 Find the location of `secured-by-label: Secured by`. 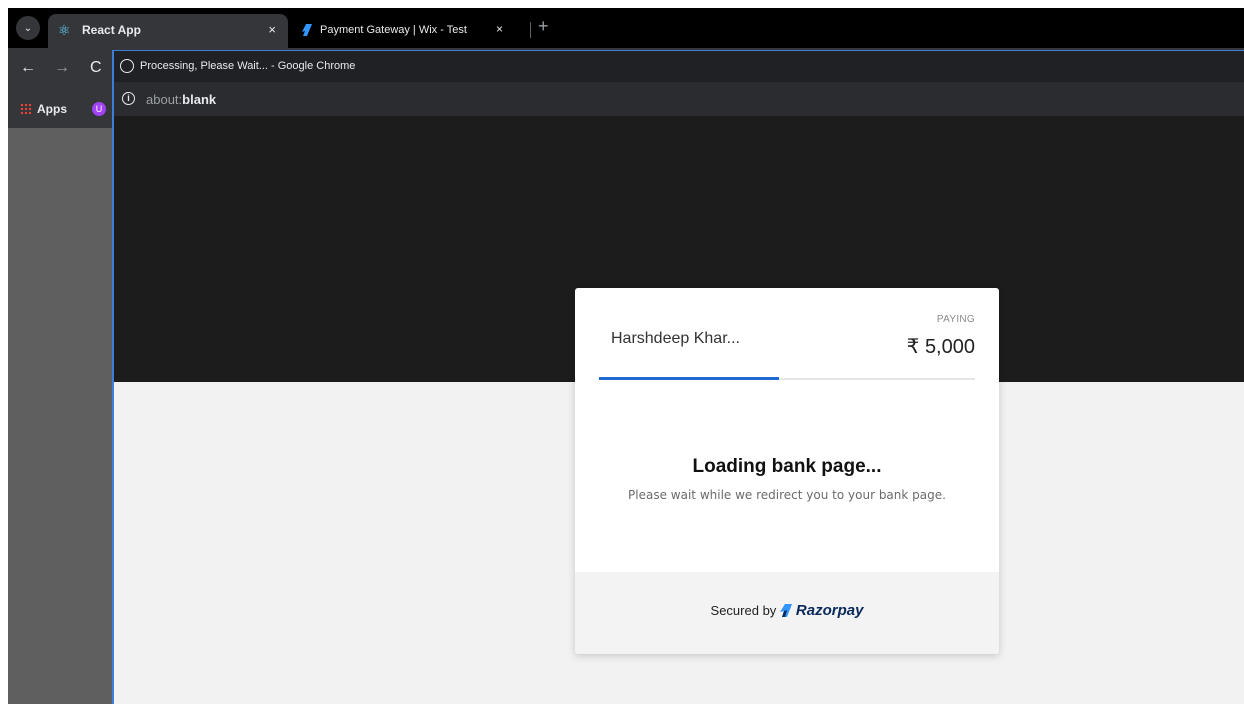

secured-by-label: Secured by is located at coordinates (743, 610).